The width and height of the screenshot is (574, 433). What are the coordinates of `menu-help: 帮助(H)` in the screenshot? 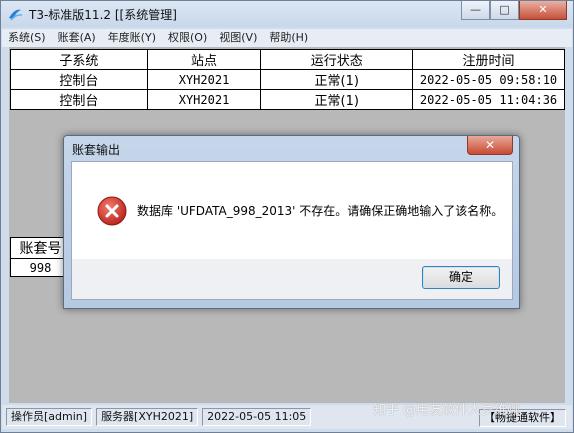 It's located at (288, 38).